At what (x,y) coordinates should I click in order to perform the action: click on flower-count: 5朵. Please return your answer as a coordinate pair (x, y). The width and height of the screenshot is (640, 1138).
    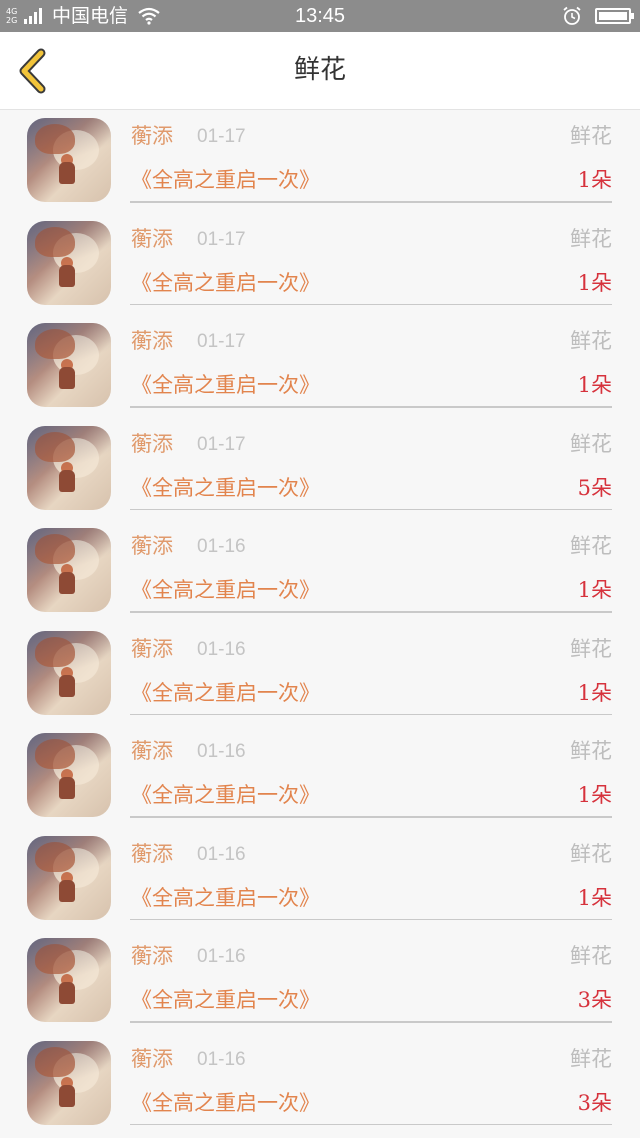
    Looking at the image, I should click on (594, 487).